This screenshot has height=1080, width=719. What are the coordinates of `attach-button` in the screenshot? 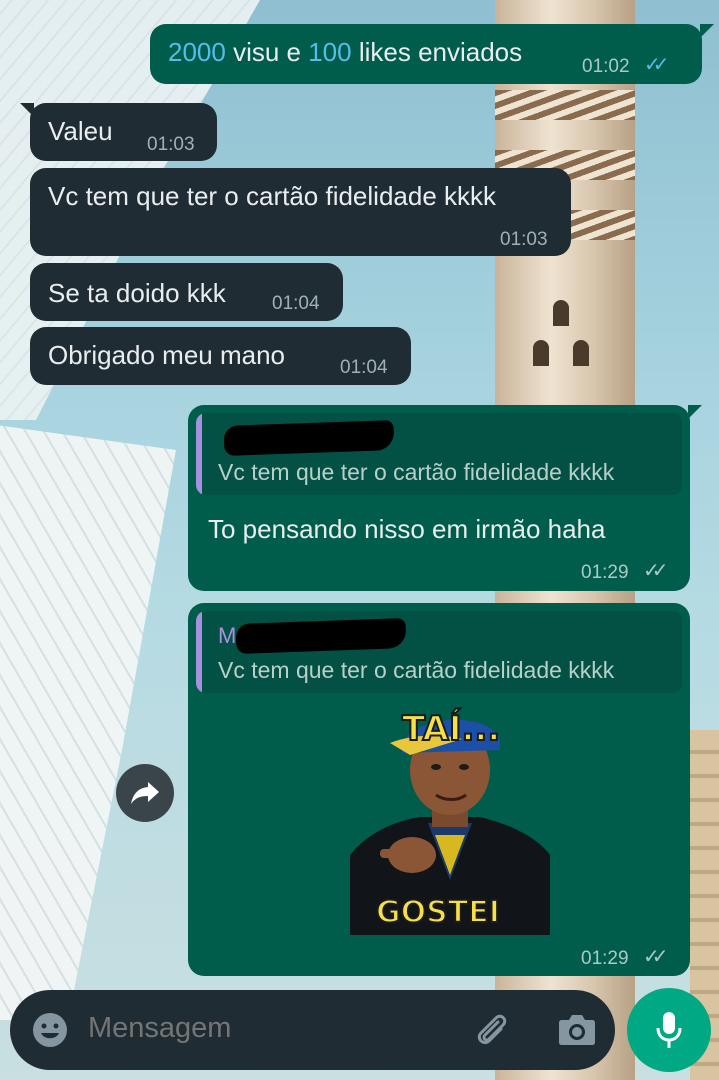 It's located at (492, 1032).